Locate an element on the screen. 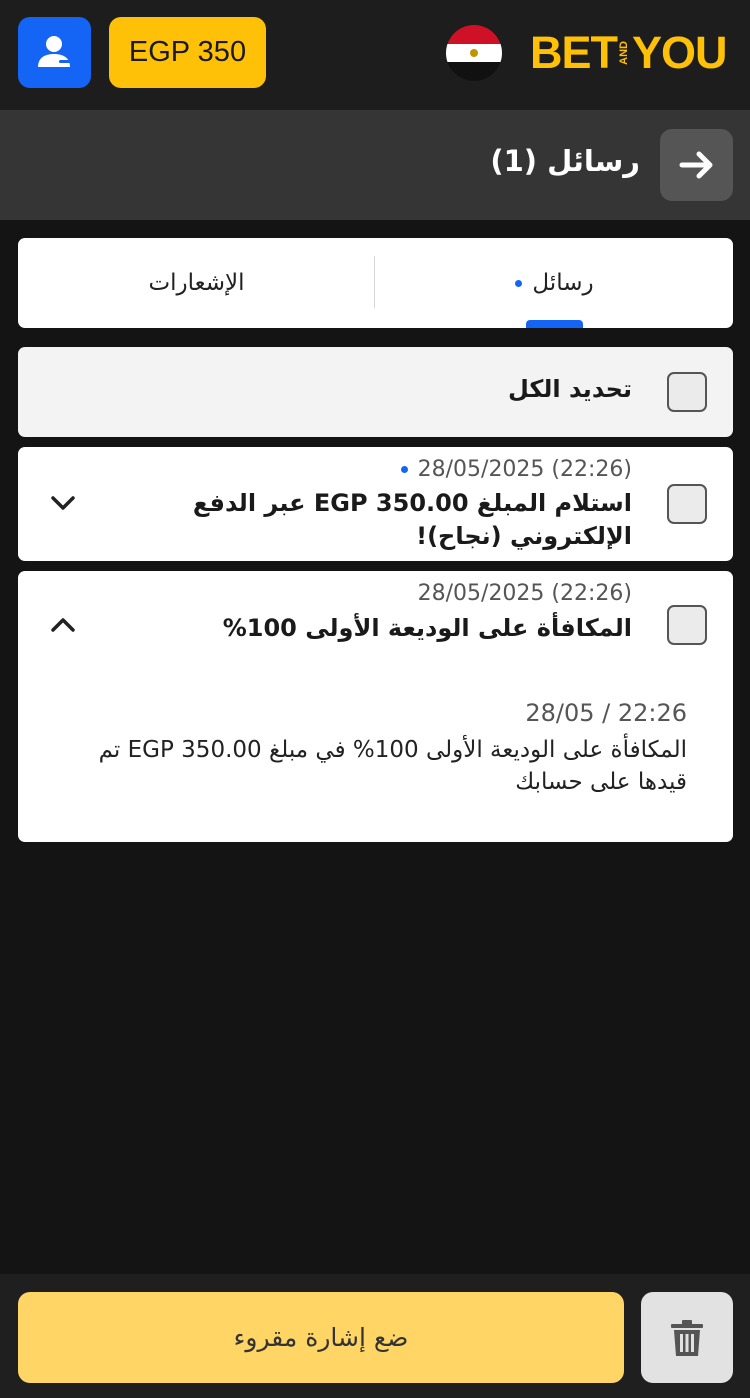 The image size is (750, 1398). top-header: EGP 350 BET AND YOU is located at coordinates (375, 55).